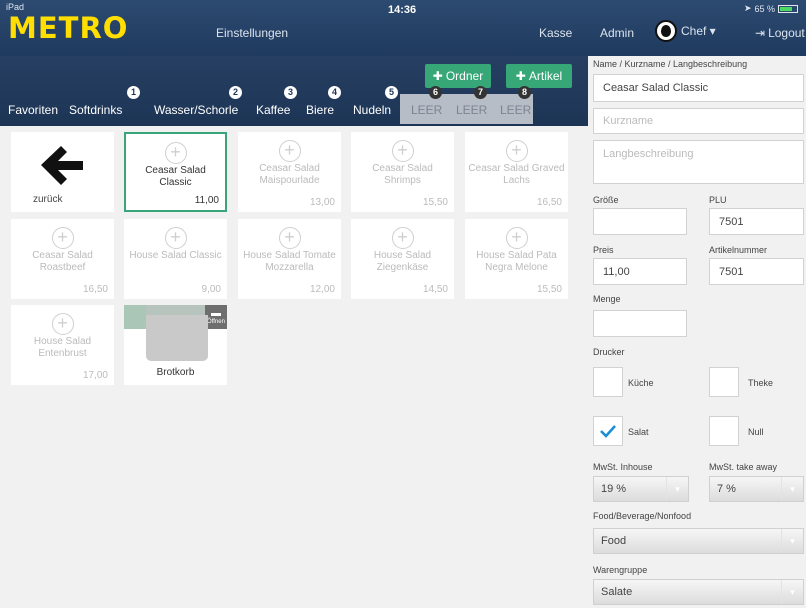 This screenshot has width=806, height=608. Describe the element at coordinates (788, 8) in the screenshot. I see `battery-icon` at that location.